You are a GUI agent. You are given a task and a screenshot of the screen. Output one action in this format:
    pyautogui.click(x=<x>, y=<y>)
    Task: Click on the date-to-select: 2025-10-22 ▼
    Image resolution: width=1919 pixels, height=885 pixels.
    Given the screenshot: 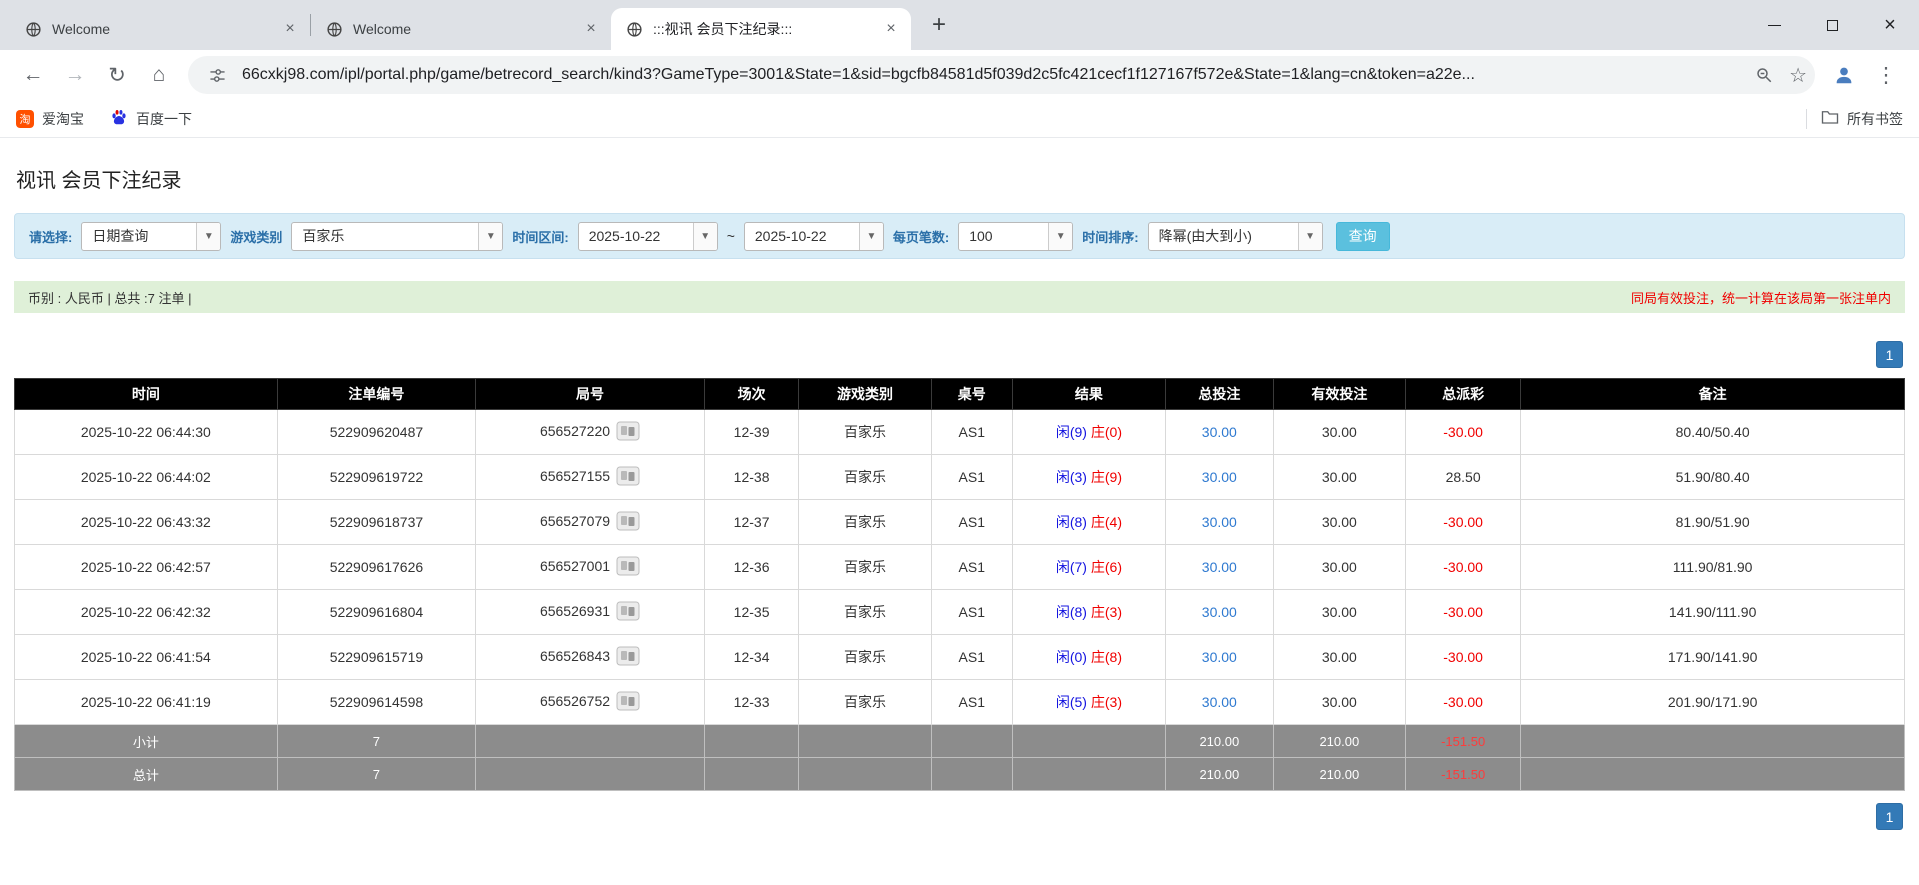 What is the action you would take?
    pyautogui.click(x=813, y=236)
    